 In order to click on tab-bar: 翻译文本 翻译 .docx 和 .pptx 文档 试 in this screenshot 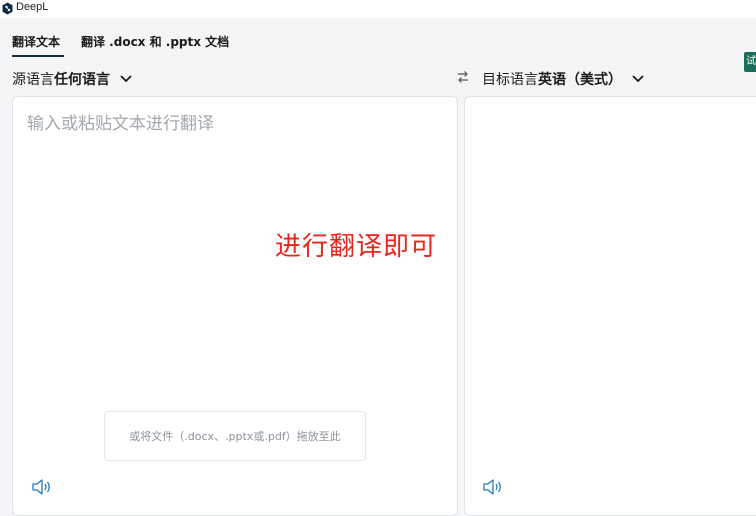, I will do `click(378, 45)`.